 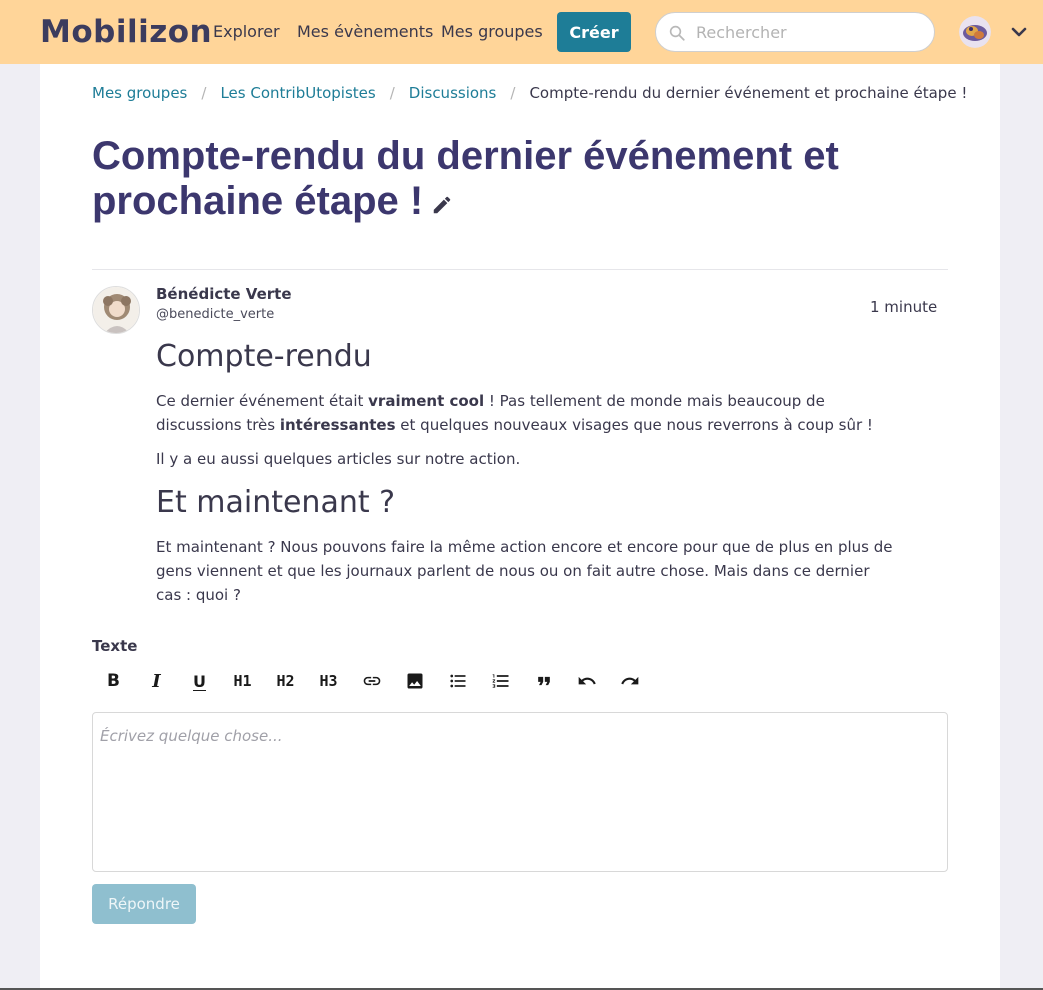 What do you see at coordinates (199, 681) in the screenshot?
I see `underline-button: U` at bounding box center [199, 681].